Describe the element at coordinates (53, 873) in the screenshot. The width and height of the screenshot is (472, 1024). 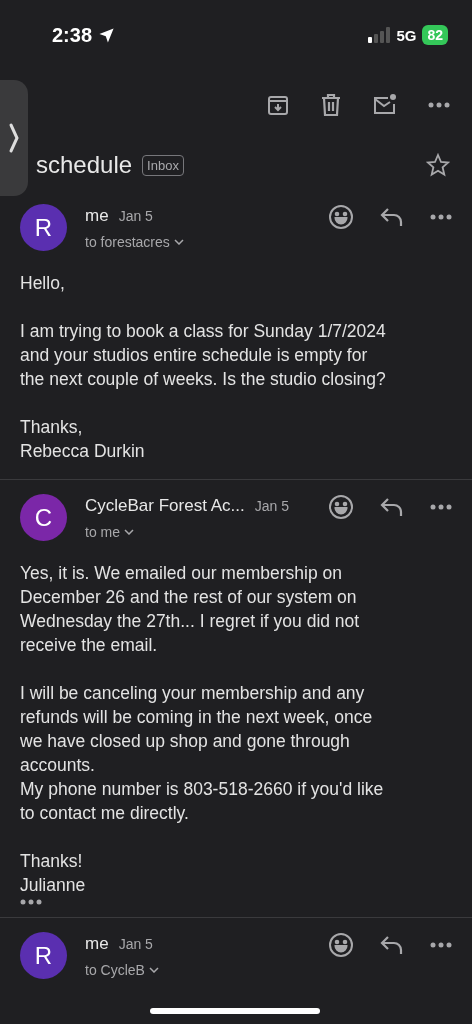
I see `message-paragraph: Thanks! Julianne` at that location.